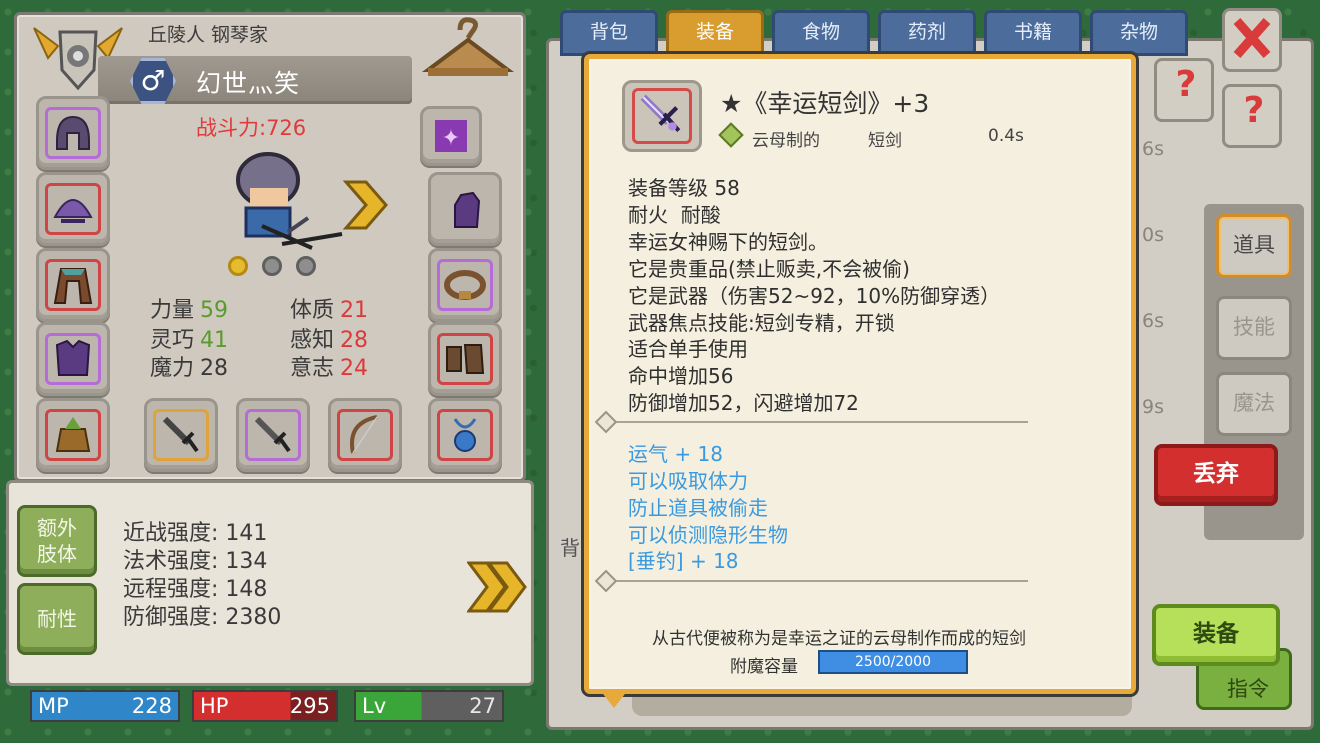 The image size is (1320, 743). I want to click on tab-food: 食物, so click(821, 33).